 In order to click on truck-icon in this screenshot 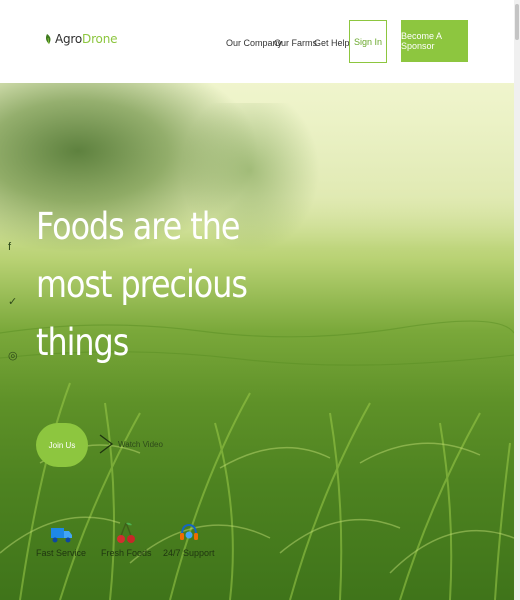, I will do `click(61, 535)`.